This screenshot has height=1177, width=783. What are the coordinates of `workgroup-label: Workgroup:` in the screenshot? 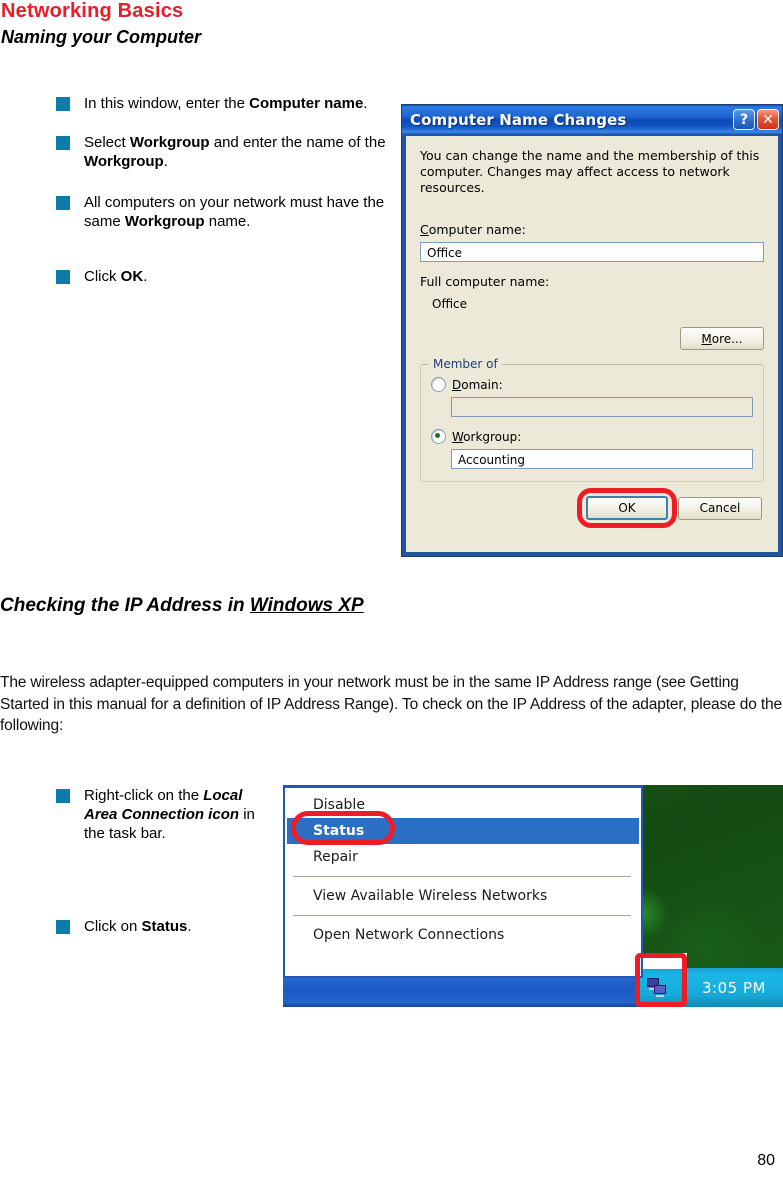 It's located at (487, 436).